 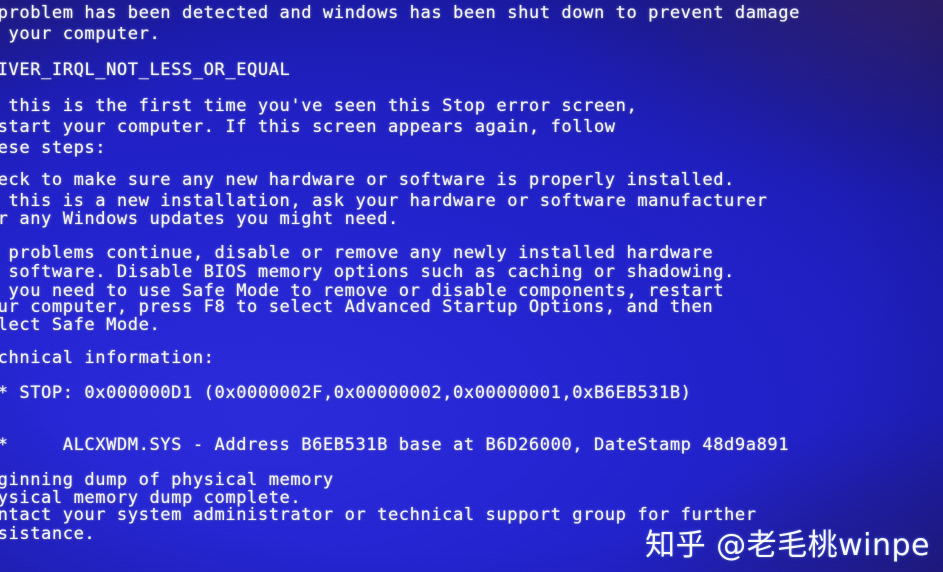 I want to click on dump-line-4: assistance., so click(x=48, y=534).